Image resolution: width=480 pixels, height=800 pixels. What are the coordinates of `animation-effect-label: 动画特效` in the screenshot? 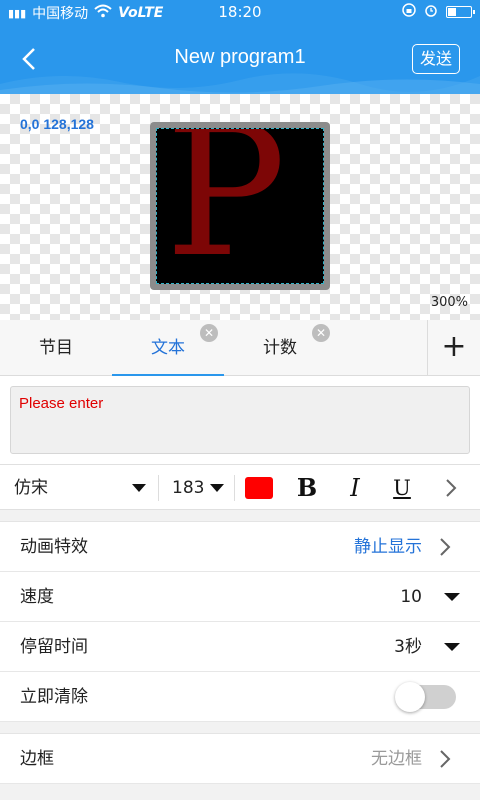 It's located at (54, 547).